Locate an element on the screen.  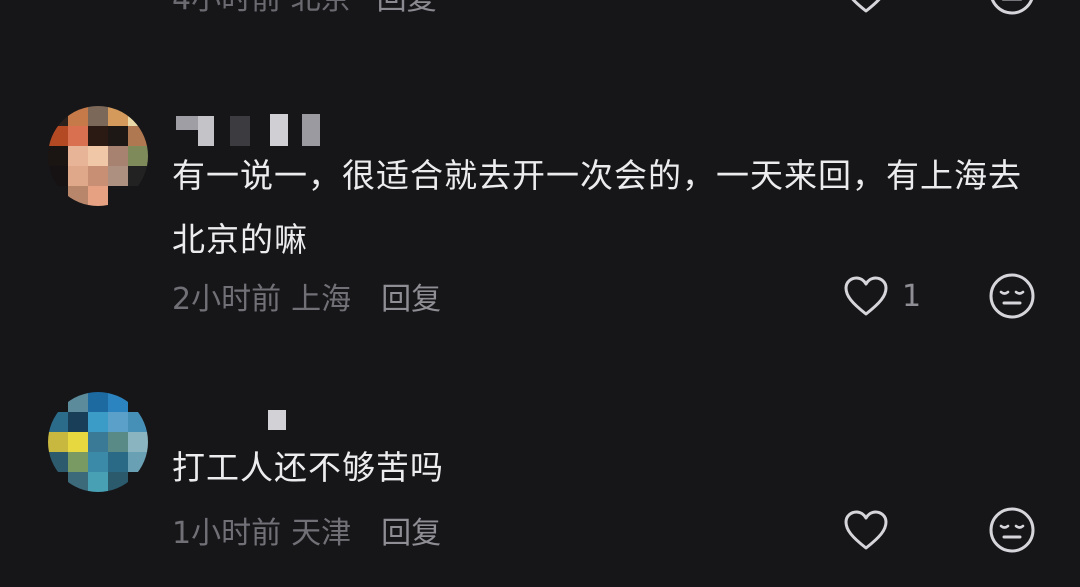
username-redacted is located at coordinates (256, 126).